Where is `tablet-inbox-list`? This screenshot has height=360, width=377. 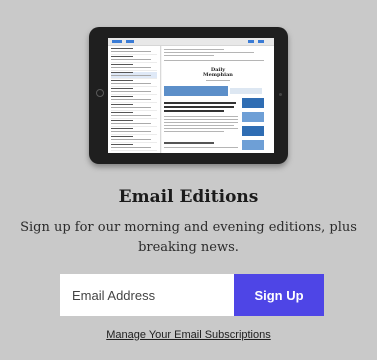
tablet-inbox-list is located at coordinates (134, 99).